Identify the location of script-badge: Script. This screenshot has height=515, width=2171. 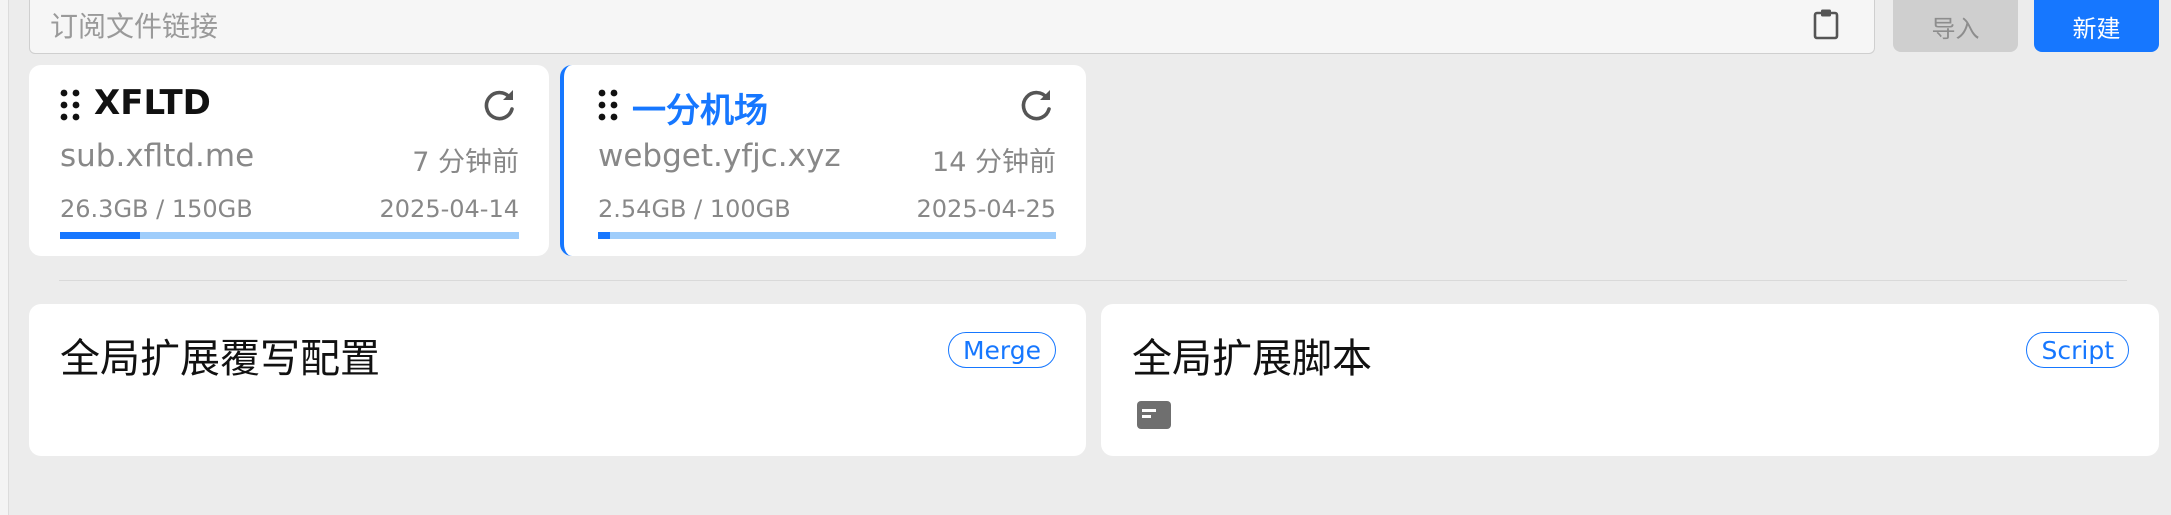
(2077, 350).